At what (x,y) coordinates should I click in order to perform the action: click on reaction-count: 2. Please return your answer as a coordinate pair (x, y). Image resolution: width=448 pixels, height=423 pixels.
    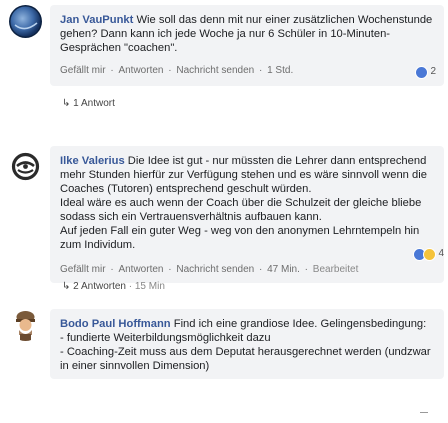
    Looking at the image, I should click on (433, 71).